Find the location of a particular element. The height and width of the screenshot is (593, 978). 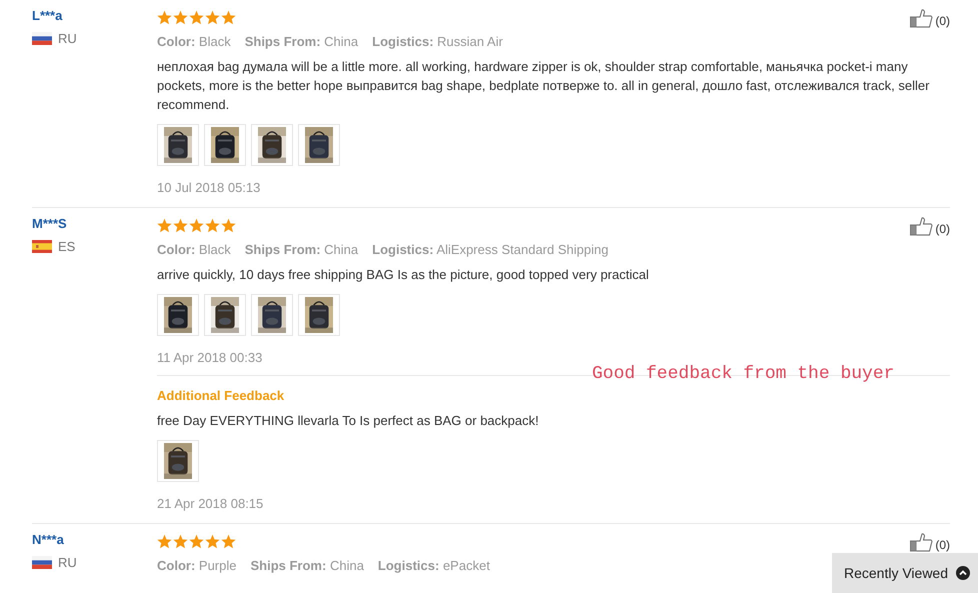

spain-flag-icon is located at coordinates (42, 246).